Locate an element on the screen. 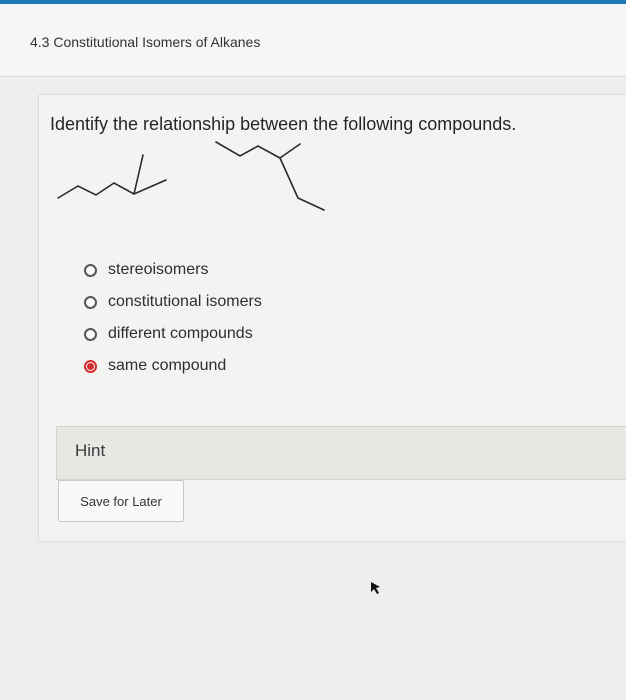 The height and width of the screenshot is (700, 626). option-label: constitutional isomers is located at coordinates (185, 301).